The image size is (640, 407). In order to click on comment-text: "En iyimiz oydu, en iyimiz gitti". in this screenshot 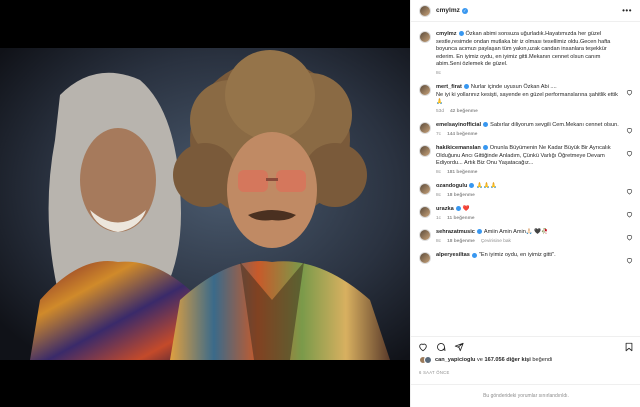, I will do `click(517, 255)`.